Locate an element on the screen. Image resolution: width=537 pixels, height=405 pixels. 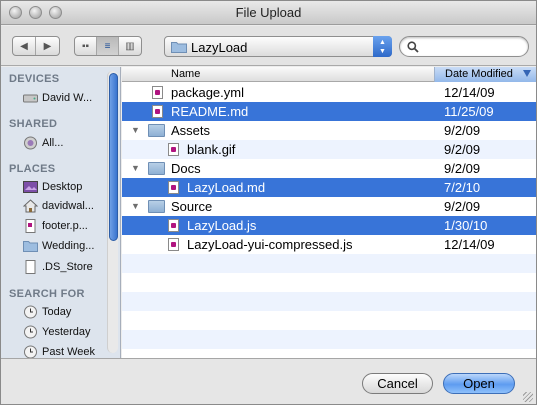
file-row: README.md 11/25/09 is located at coordinates (329, 111).